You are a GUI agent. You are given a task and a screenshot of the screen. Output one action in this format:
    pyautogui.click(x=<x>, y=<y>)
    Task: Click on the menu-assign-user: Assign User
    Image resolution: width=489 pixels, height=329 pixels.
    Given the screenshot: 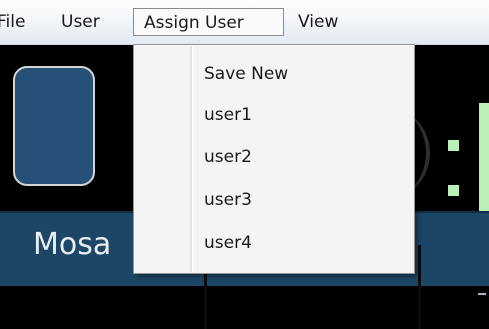 What is the action you would take?
    pyautogui.click(x=208, y=22)
    